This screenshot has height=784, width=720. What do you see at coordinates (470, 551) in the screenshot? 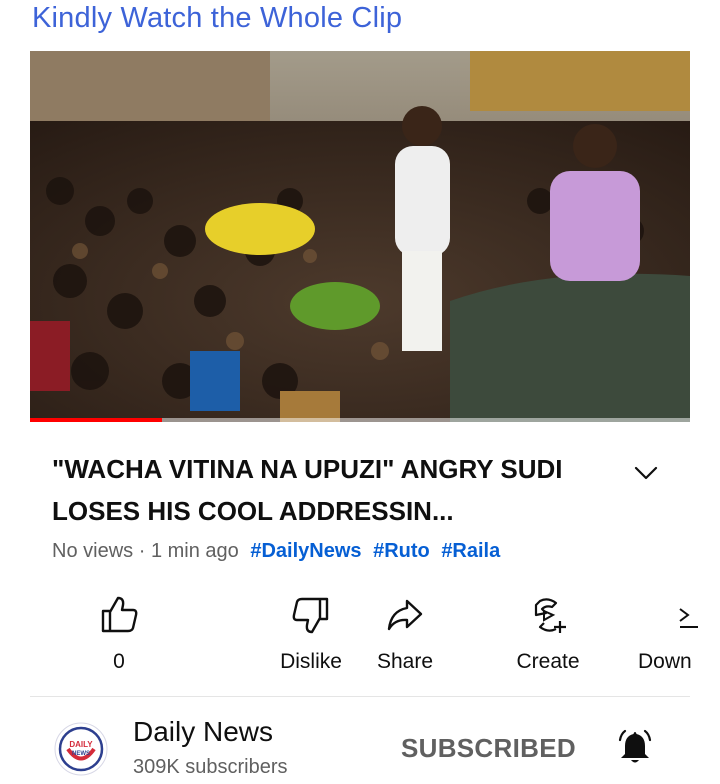
I see `hashtag-link: #Raila` at bounding box center [470, 551].